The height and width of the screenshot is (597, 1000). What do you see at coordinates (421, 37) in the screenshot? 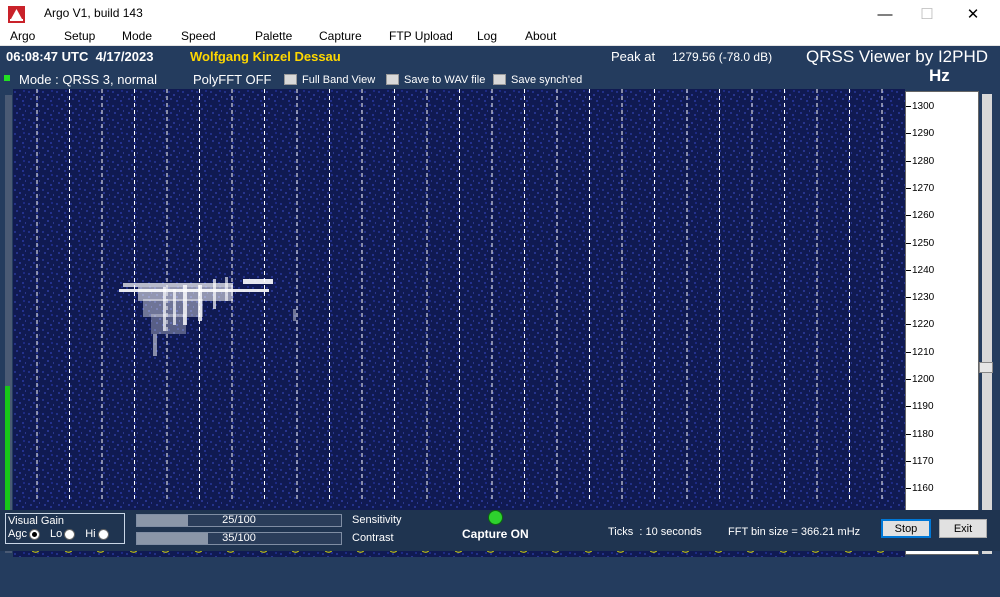
I see `menu-ftp-upload: FTP Upload` at bounding box center [421, 37].